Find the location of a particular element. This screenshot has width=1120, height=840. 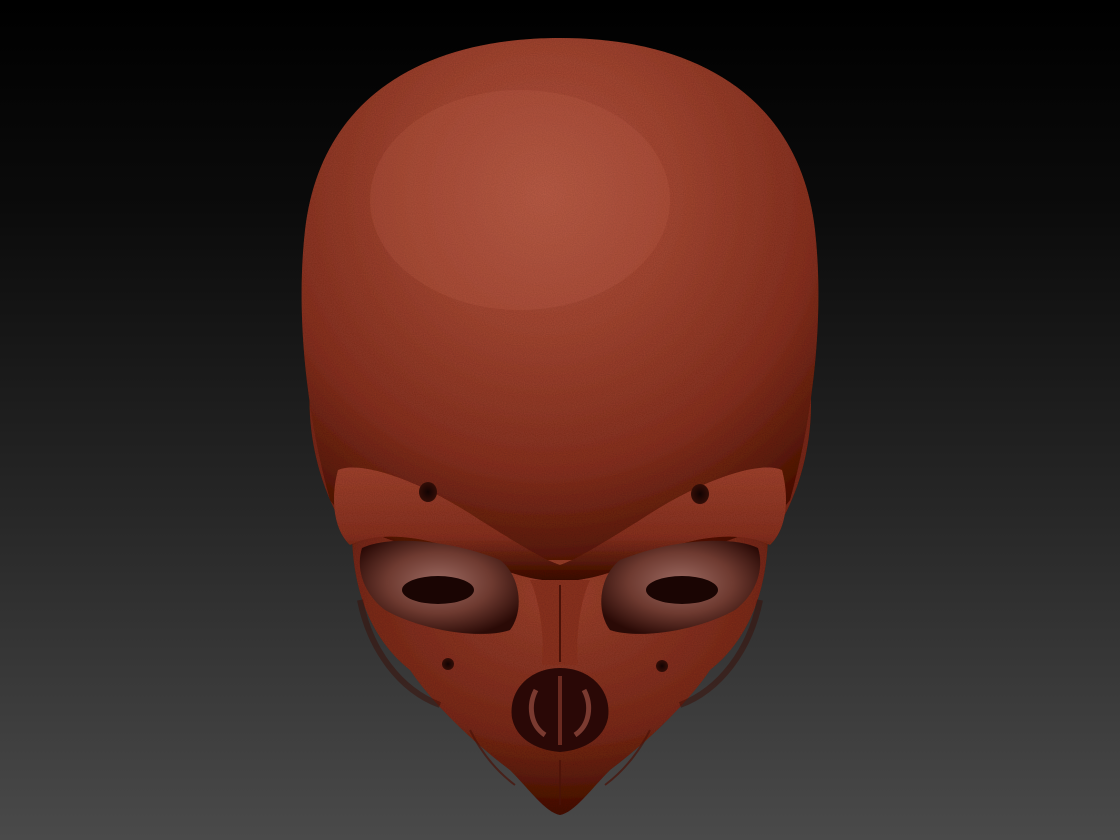

right-supraorbital-foramen is located at coordinates (700, 494).